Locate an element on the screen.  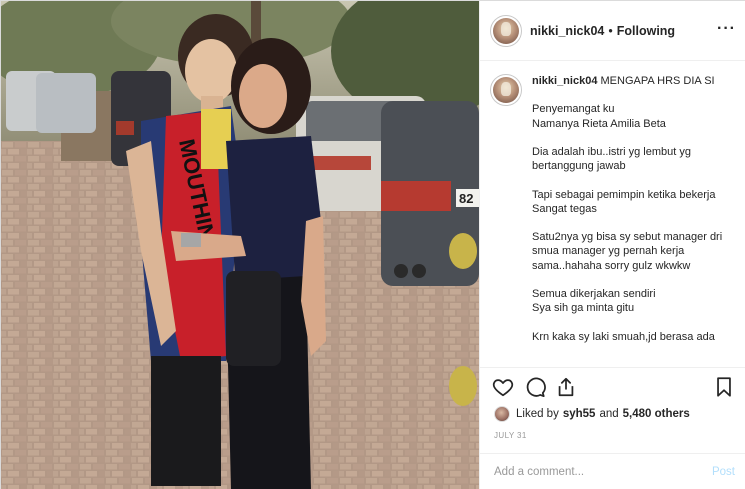
caption-first-line: nikki_nick04 MENGAPA HRS DIA SI is located at coordinates (634, 81).